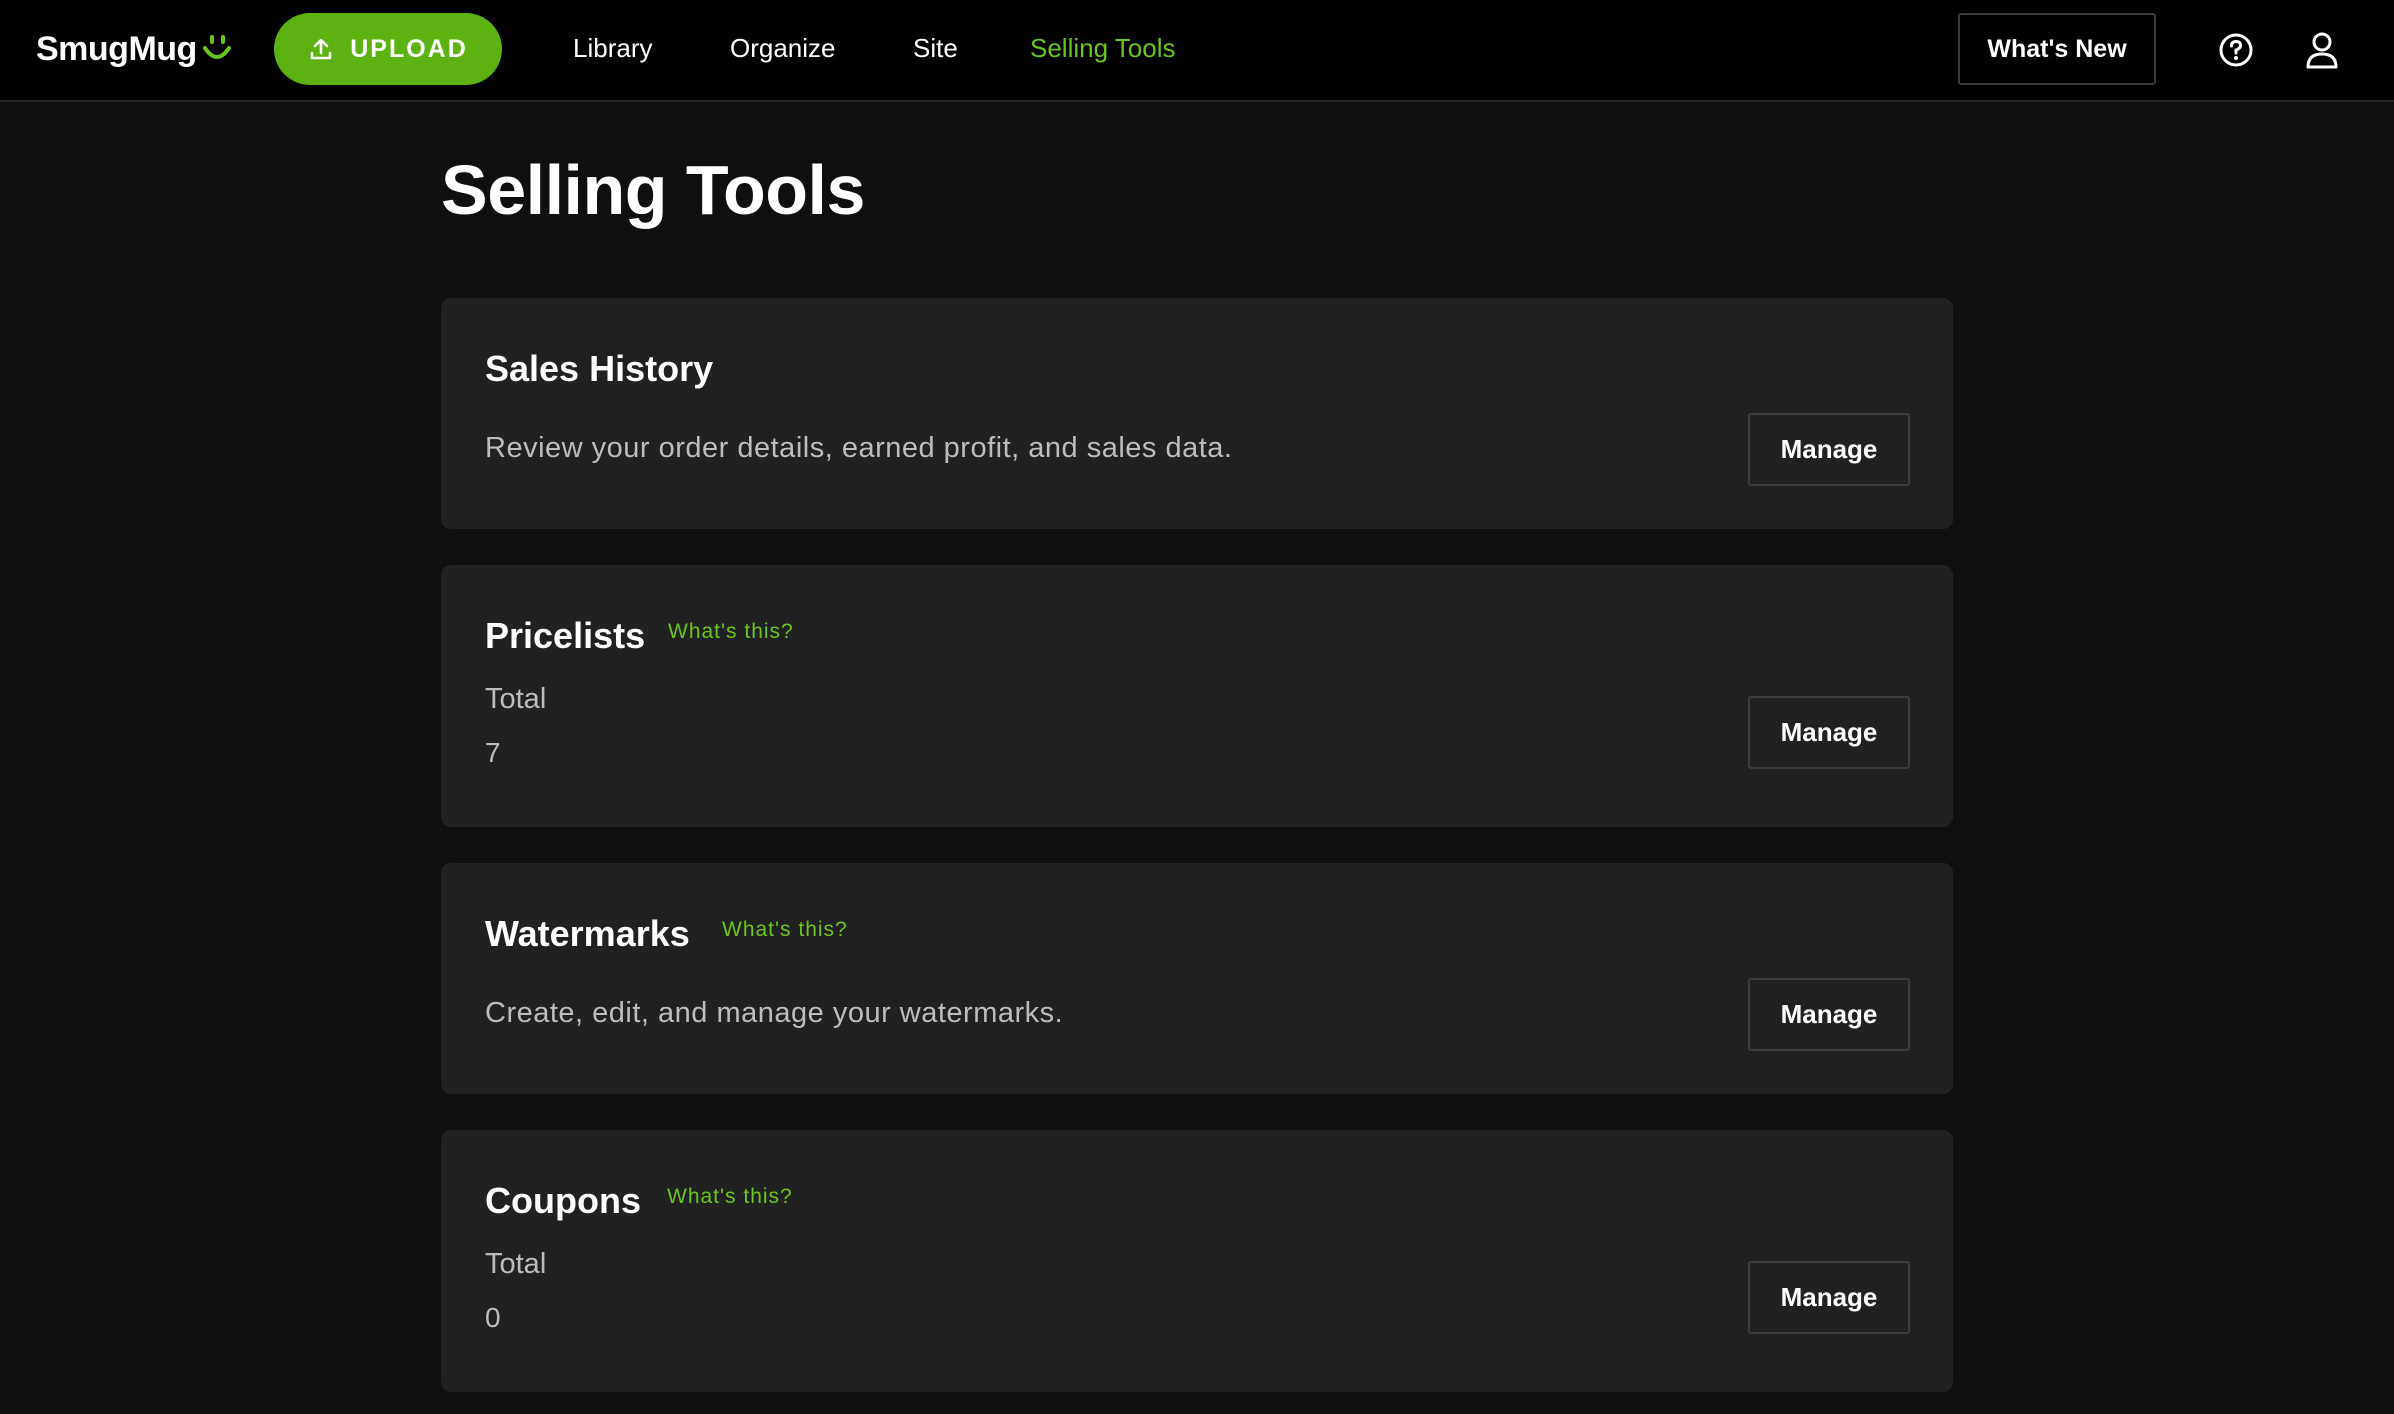 The height and width of the screenshot is (1414, 2394). Describe the element at coordinates (493, 752) in the screenshot. I see `pricelists-total-value: 7` at that location.